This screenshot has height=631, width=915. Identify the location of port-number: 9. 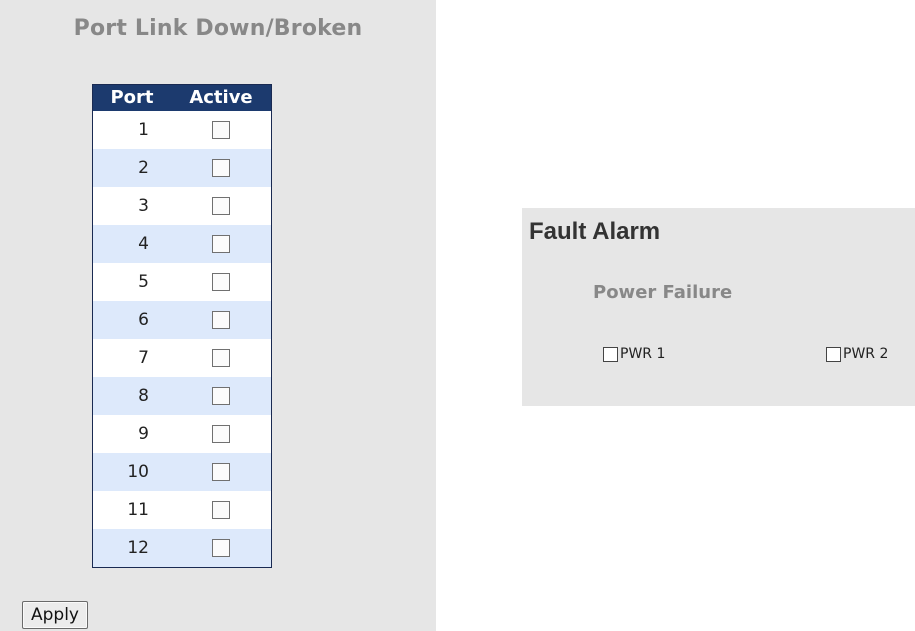
(143, 434).